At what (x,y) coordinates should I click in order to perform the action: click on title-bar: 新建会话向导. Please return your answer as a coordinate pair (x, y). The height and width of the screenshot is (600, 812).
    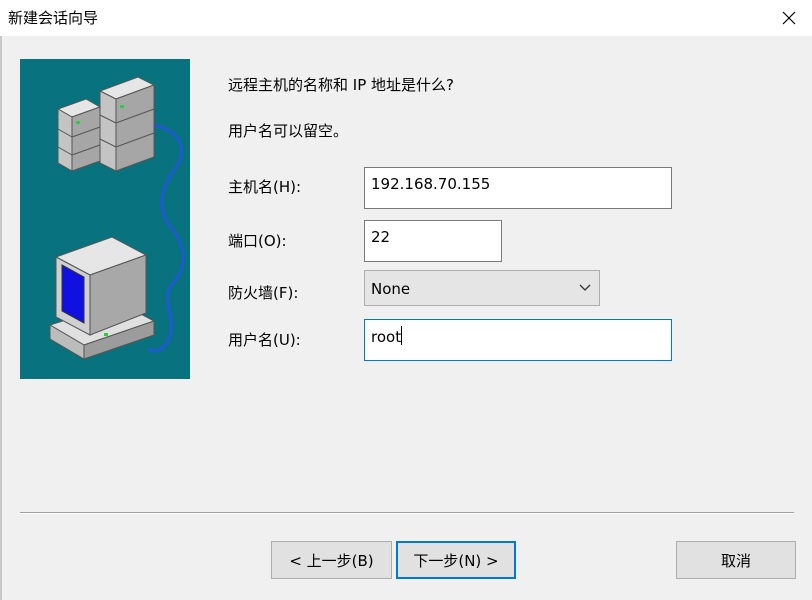
    Looking at the image, I should click on (406, 18).